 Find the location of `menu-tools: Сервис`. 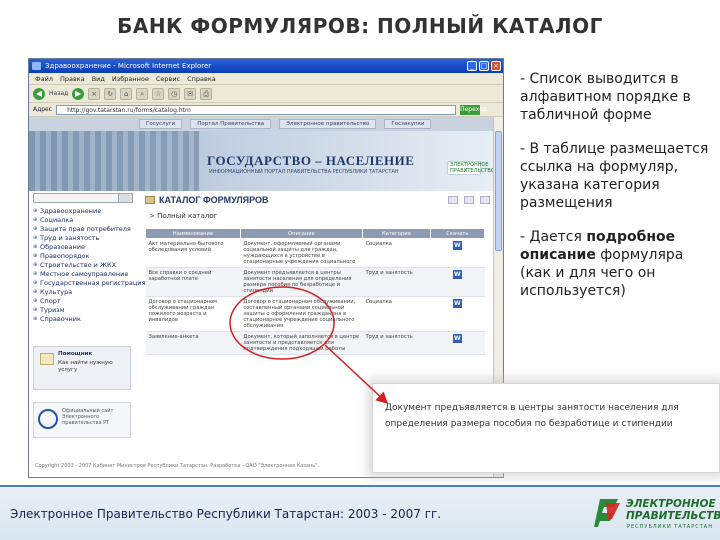

menu-tools: Сервис is located at coordinates (168, 78).